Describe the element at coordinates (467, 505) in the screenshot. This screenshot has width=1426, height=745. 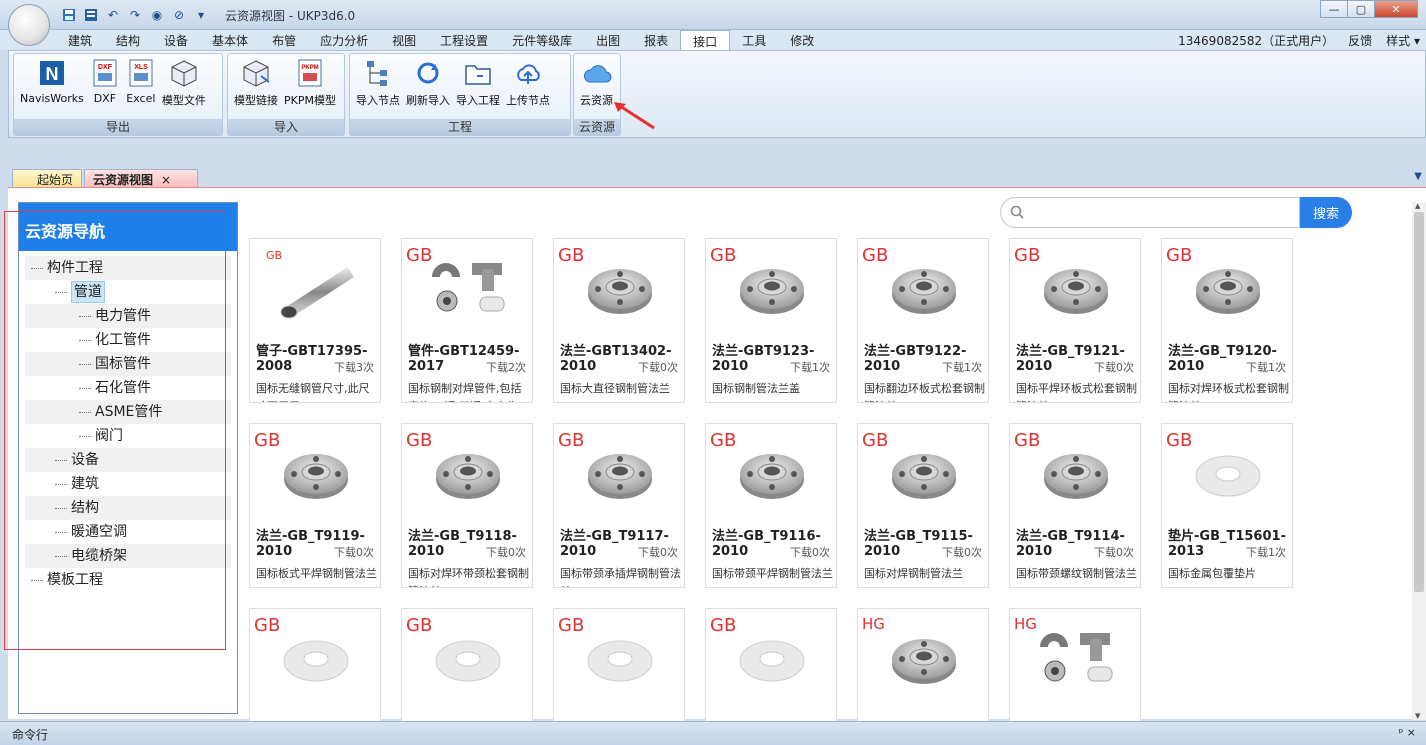
I see `resource-card: GB法兰-GB_T9118-2010下载0次国标对焊环带颈松套钢制管法兰` at that location.